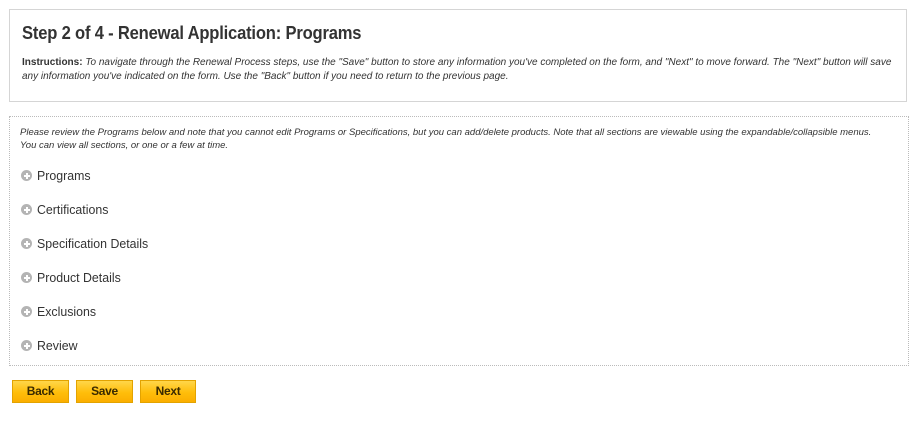 This screenshot has height=423, width=920. I want to click on next-button: Next, so click(168, 391).